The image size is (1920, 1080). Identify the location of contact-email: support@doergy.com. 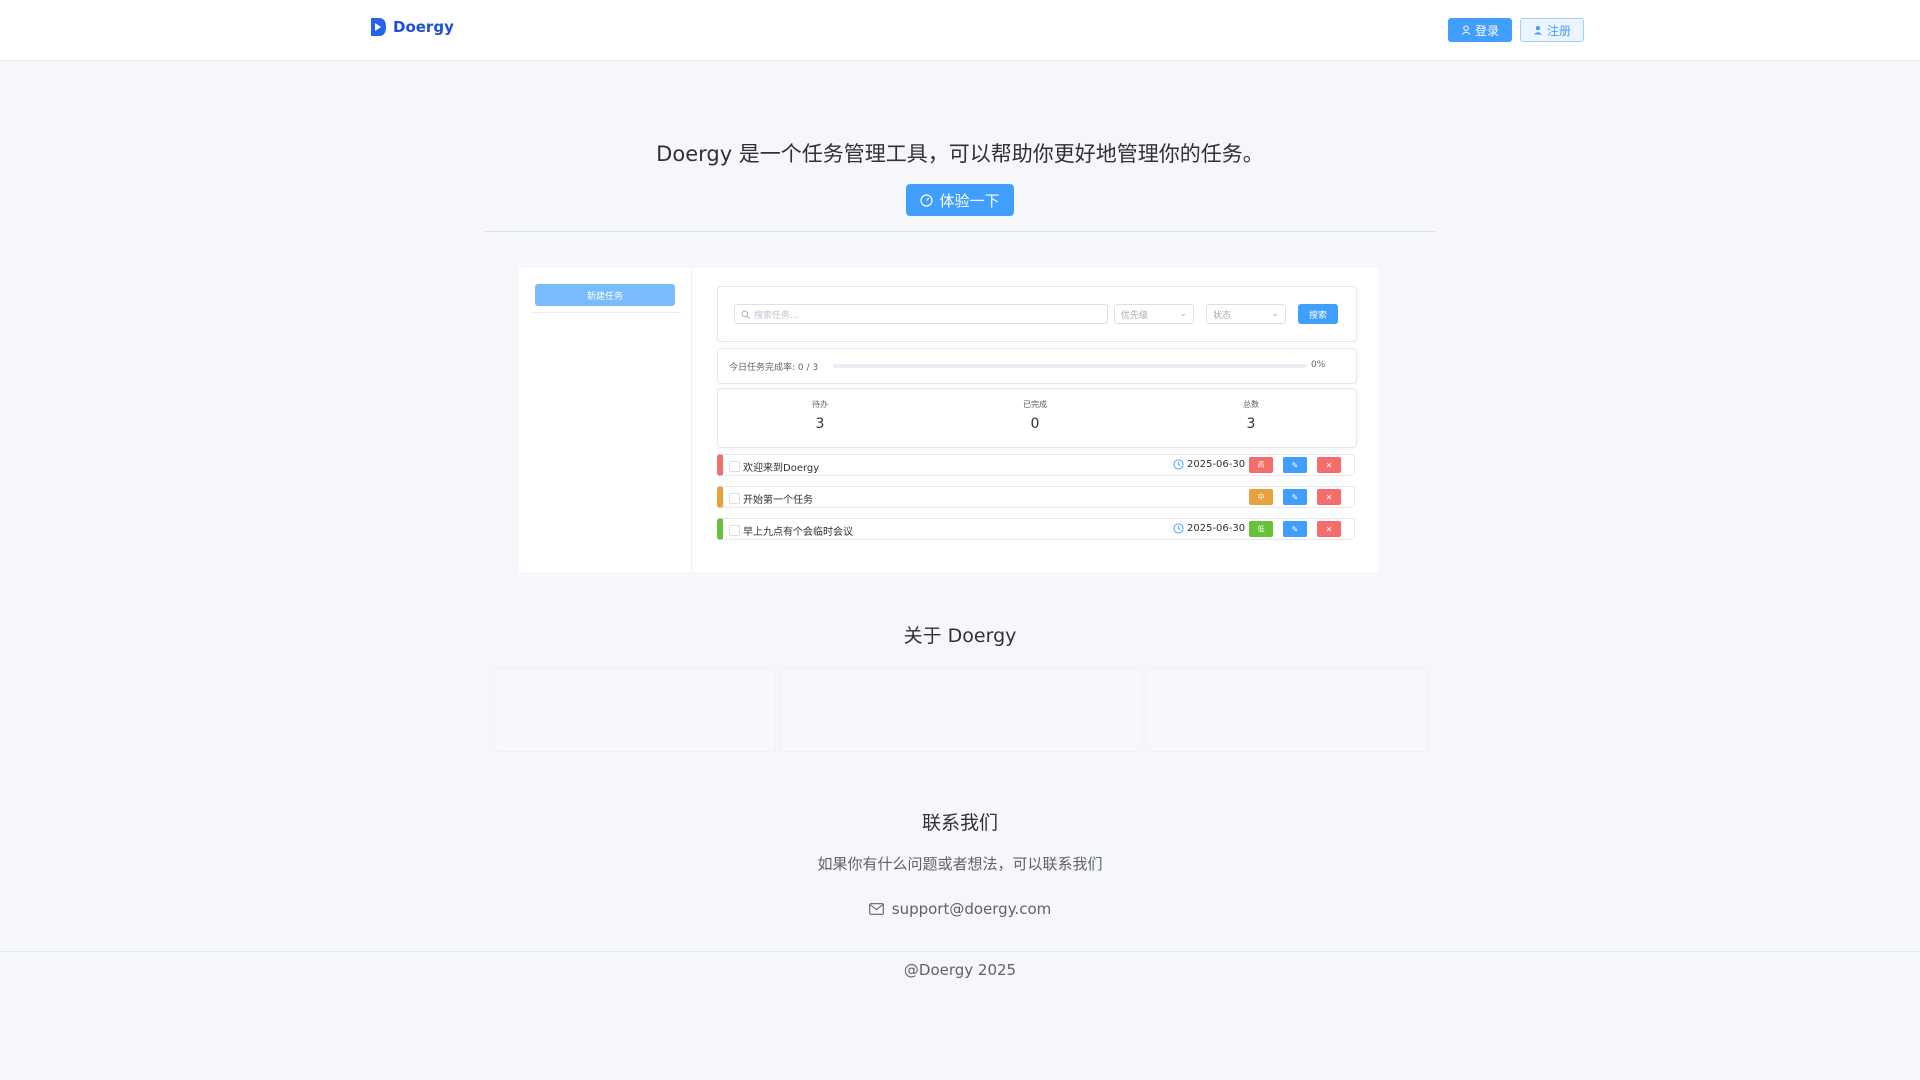
(960, 909).